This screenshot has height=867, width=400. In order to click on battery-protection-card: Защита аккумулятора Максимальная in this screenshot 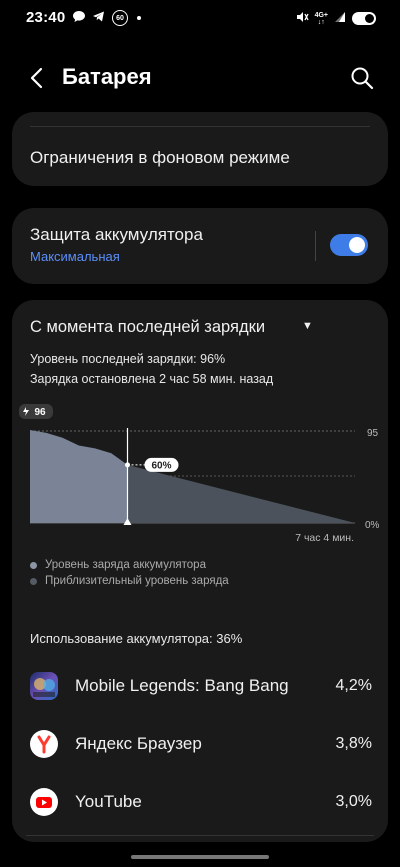, I will do `click(200, 246)`.